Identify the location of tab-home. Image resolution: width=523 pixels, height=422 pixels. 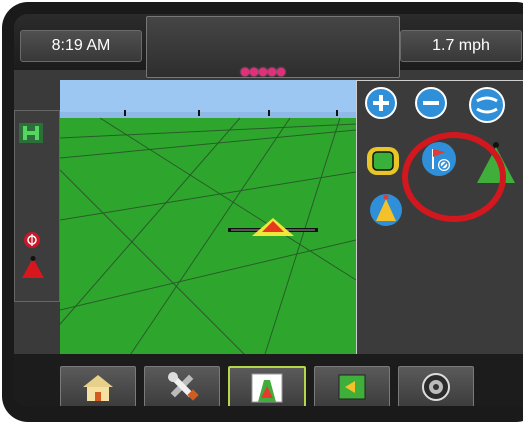
(98, 386).